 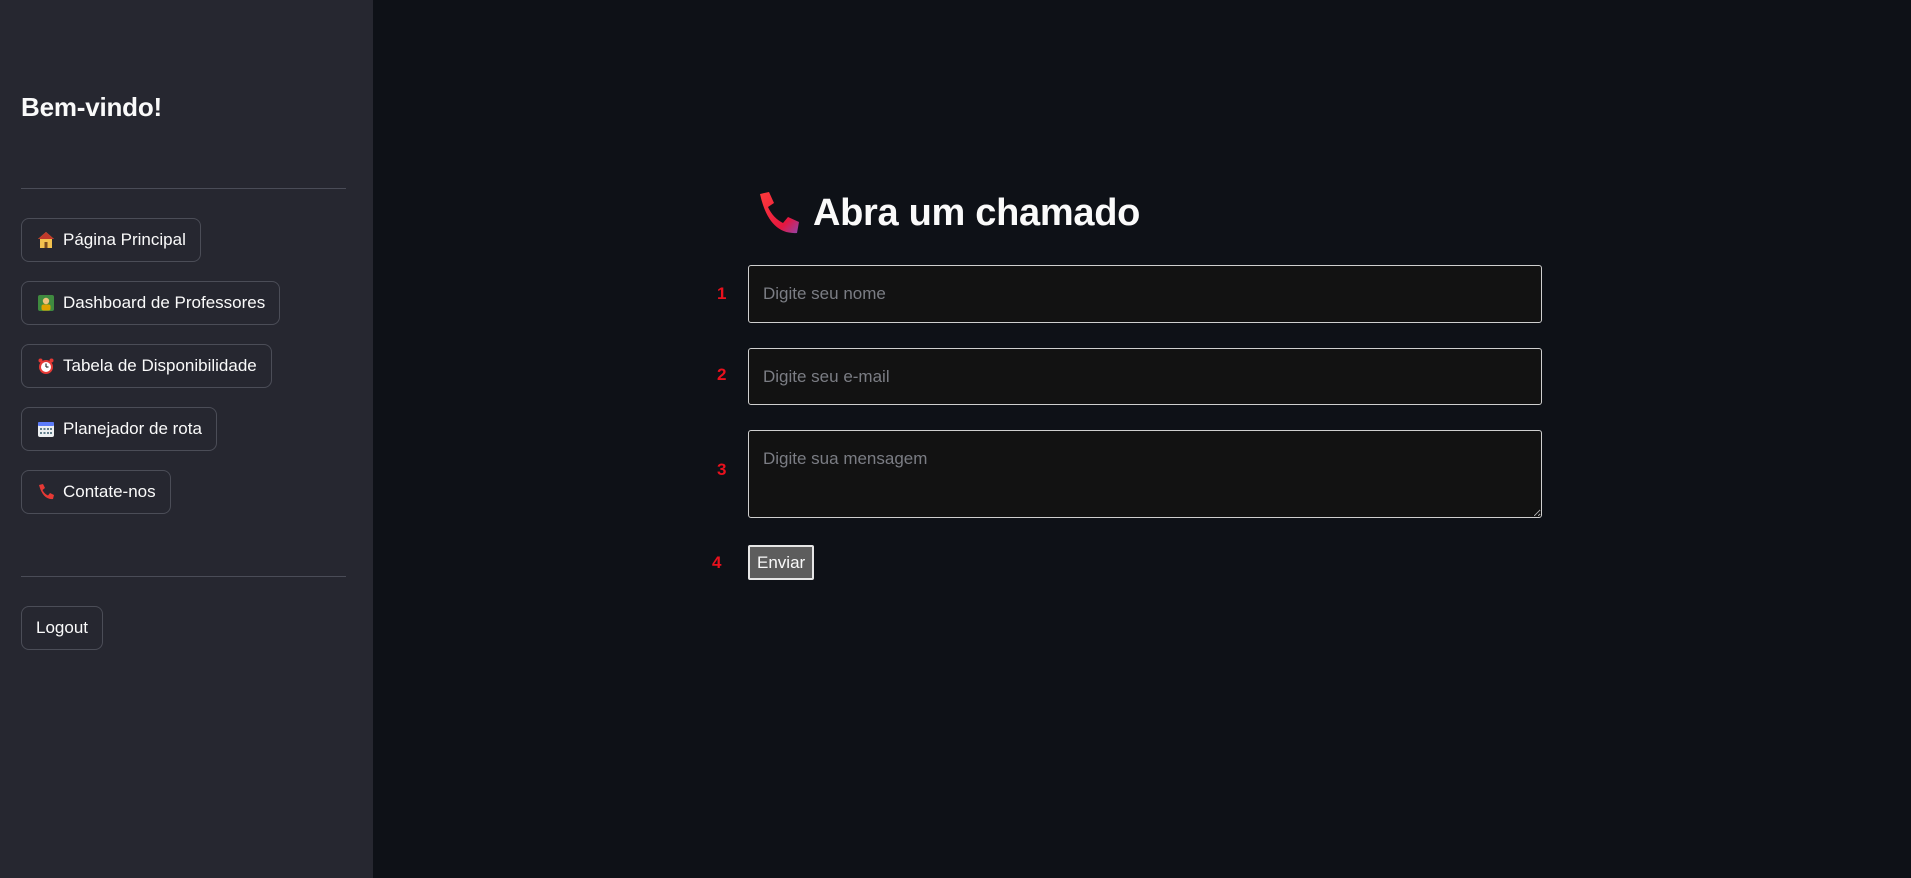 What do you see at coordinates (717, 562) in the screenshot?
I see `step-number: 4` at bounding box center [717, 562].